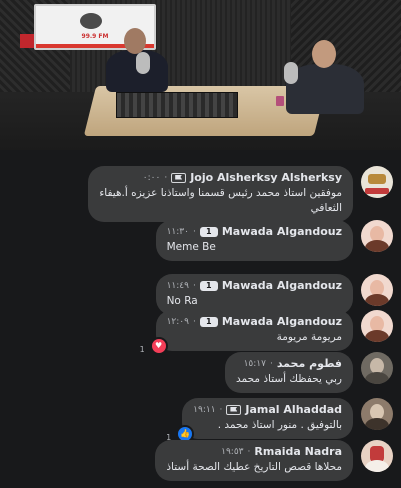 This screenshot has height=488, width=401. I want to click on comment-text: ربي يحفظك أستاذ محمد, so click(289, 379).